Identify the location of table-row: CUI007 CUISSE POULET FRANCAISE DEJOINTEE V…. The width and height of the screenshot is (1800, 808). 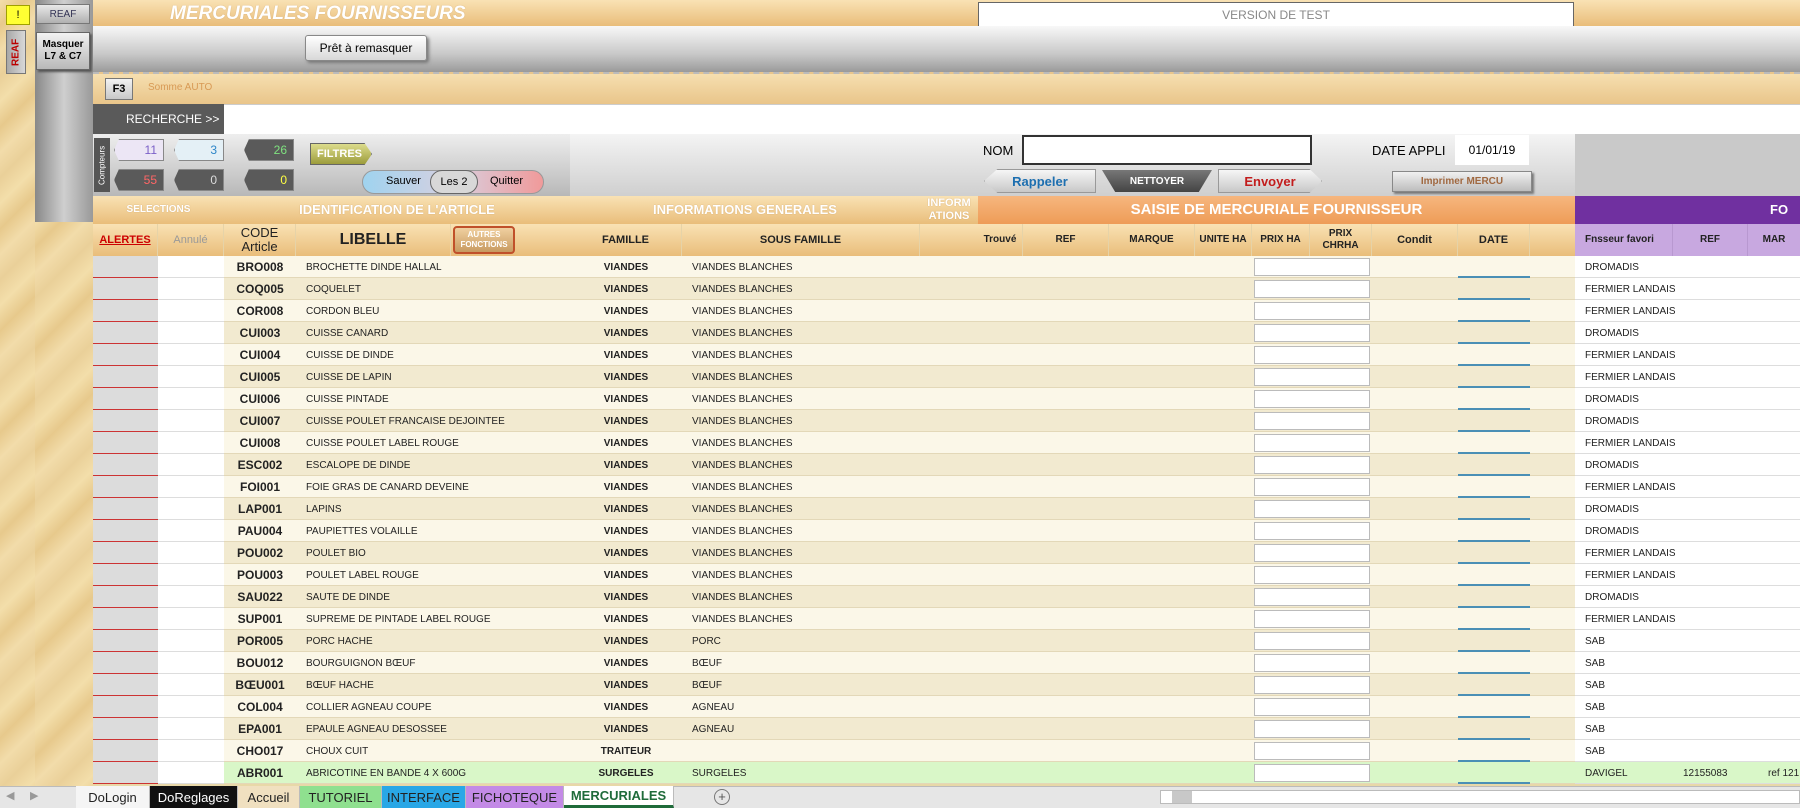
(900, 421).